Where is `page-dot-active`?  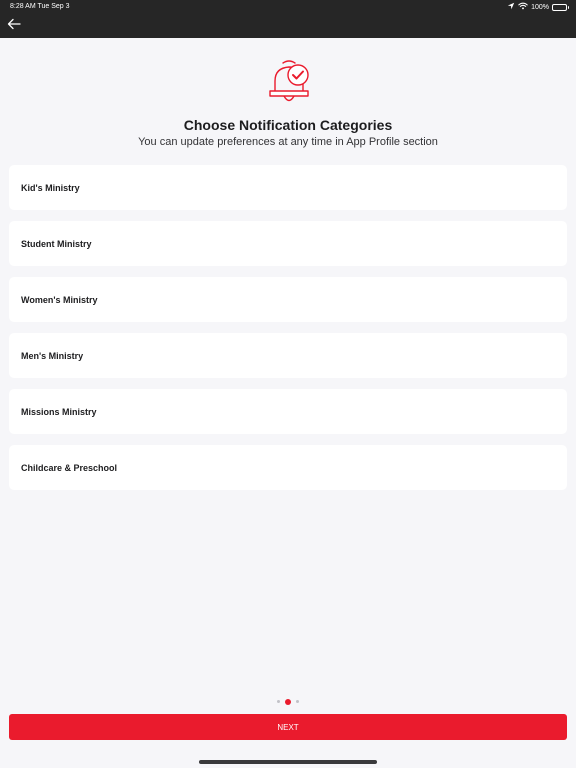 page-dot-active is located at coordinates (288, 701).